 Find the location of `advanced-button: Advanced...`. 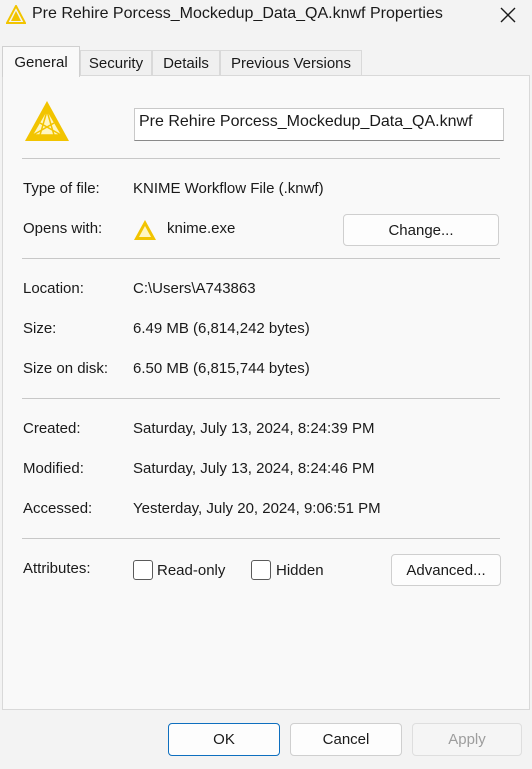

advanced-button: Advanced... is located at coordinates (446, 570).